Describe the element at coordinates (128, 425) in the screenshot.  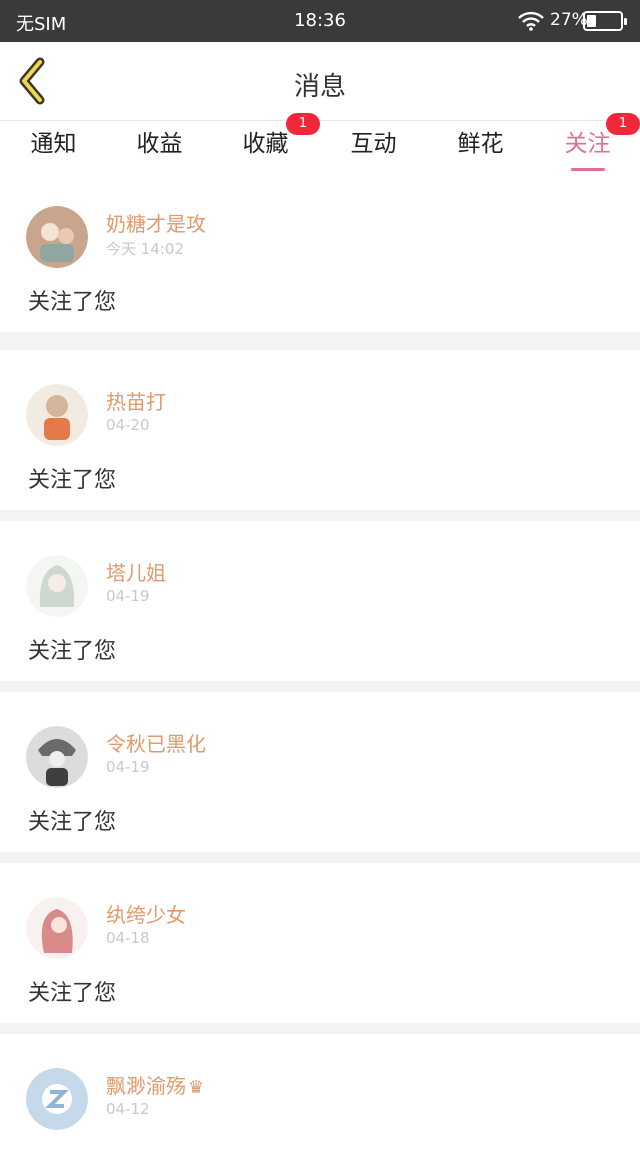
I see `message-time: 04-20` at that location.